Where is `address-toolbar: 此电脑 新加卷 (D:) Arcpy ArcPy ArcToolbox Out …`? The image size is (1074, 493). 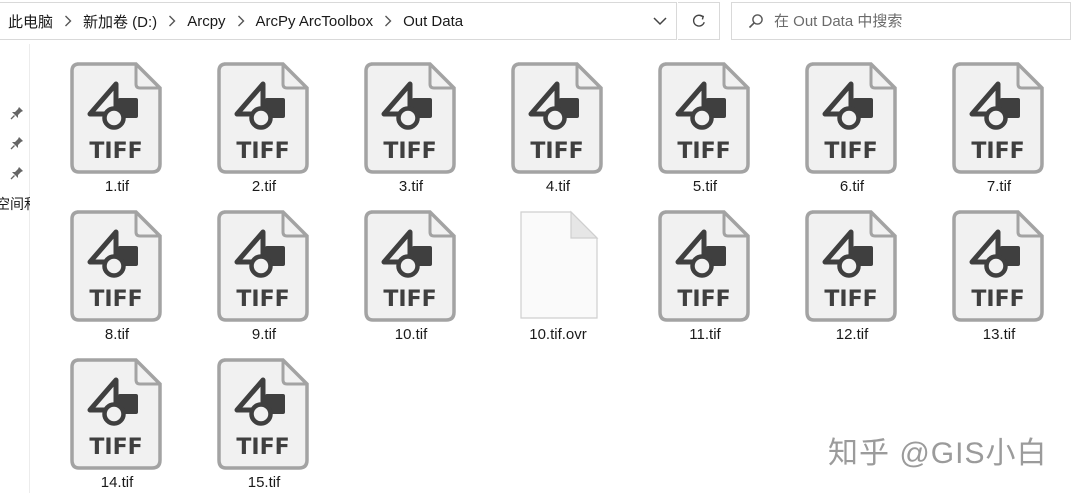
address-toolbar: 此电脑 新加卷 (D:) Arcpy ArcPy ArcToolbox Out … is located at coordinates (537, 21).